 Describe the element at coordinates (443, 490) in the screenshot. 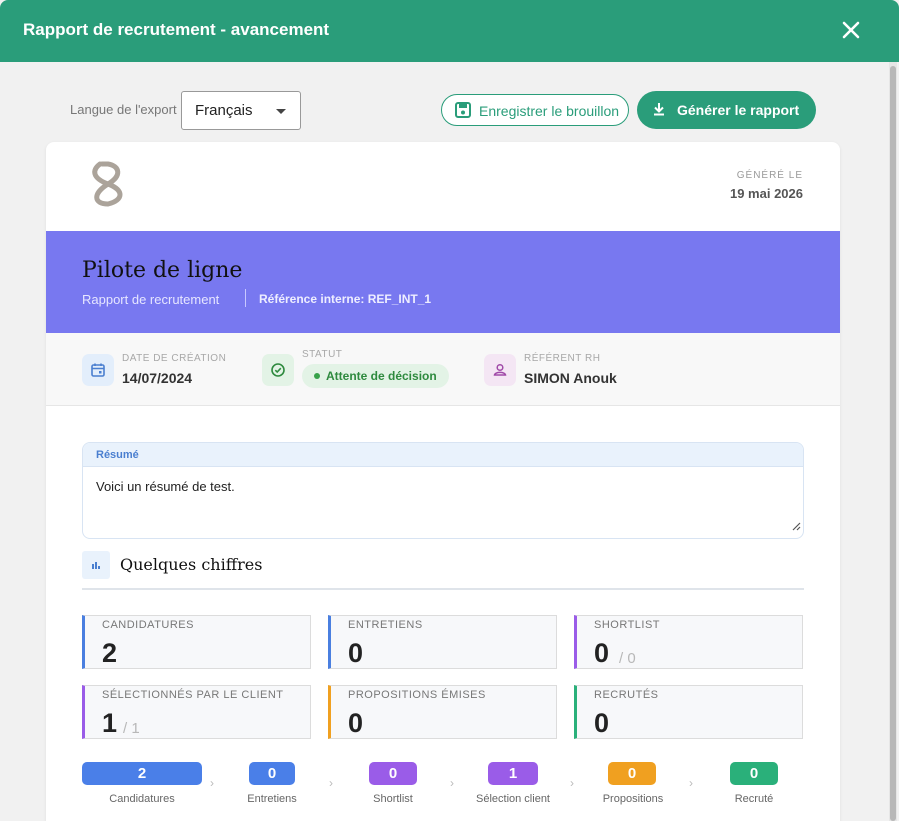

I see `summary-field: Résumé Voici un résumé de test.` at that location.